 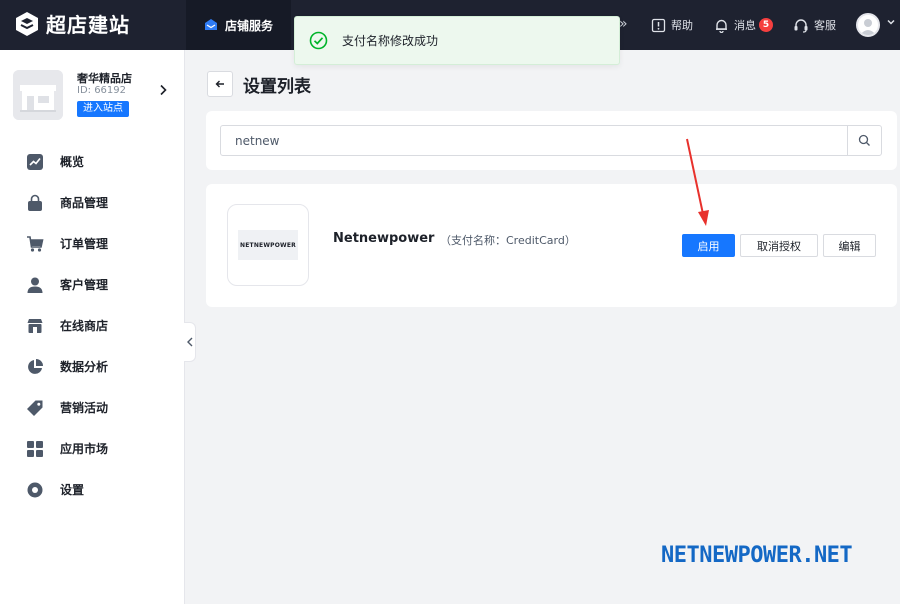 I want to click on brand-name: 超店建站, so click(x=88, y=25).